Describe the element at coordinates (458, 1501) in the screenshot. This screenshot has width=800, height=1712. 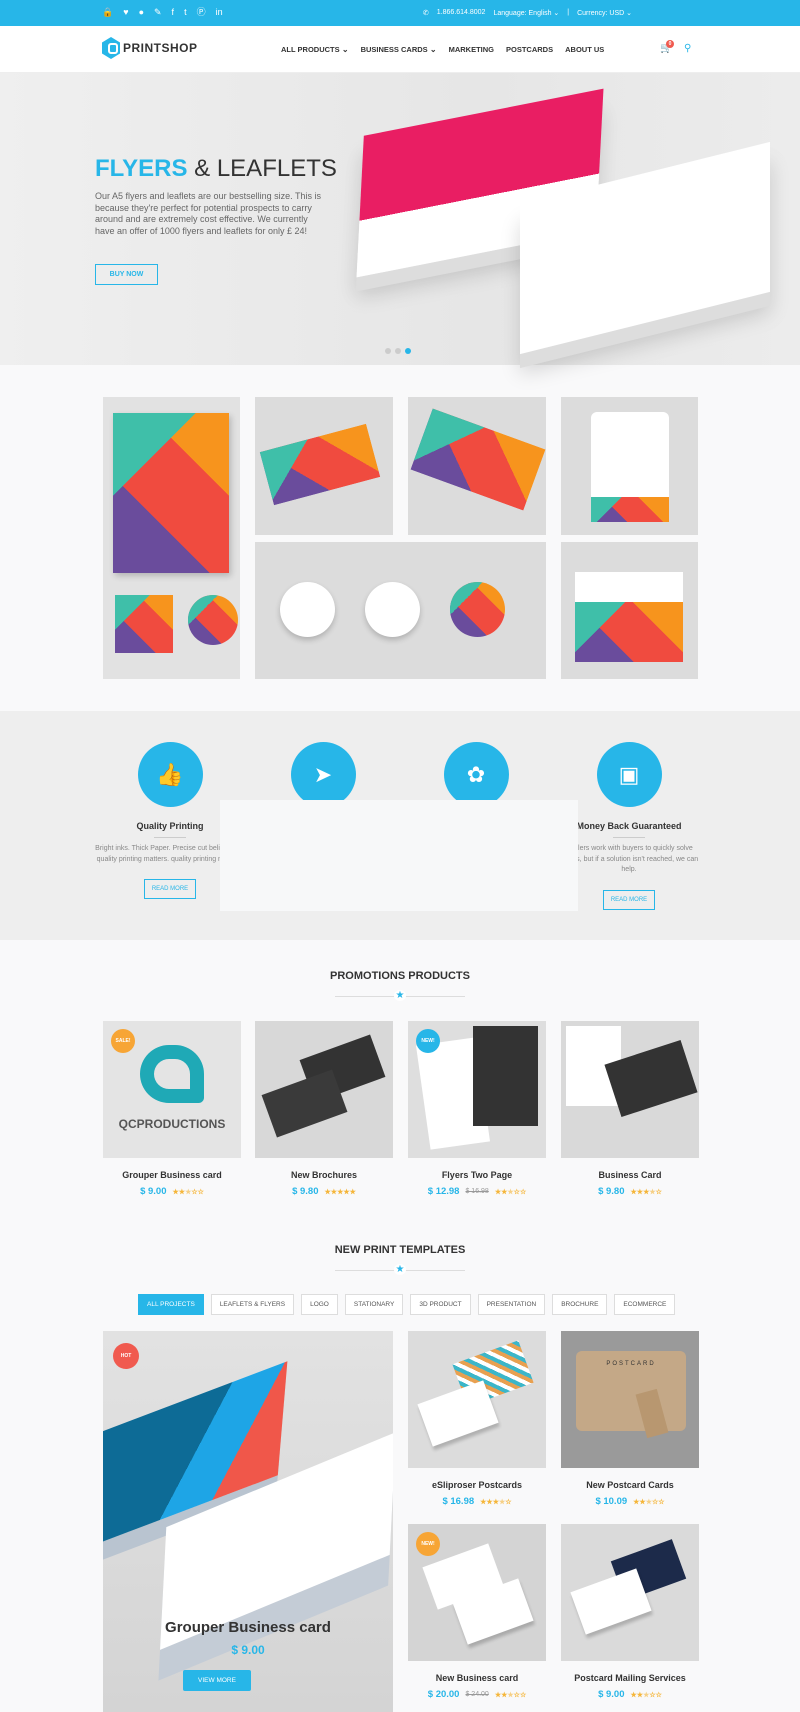
I see `product-price: $ 16.98` at that location.